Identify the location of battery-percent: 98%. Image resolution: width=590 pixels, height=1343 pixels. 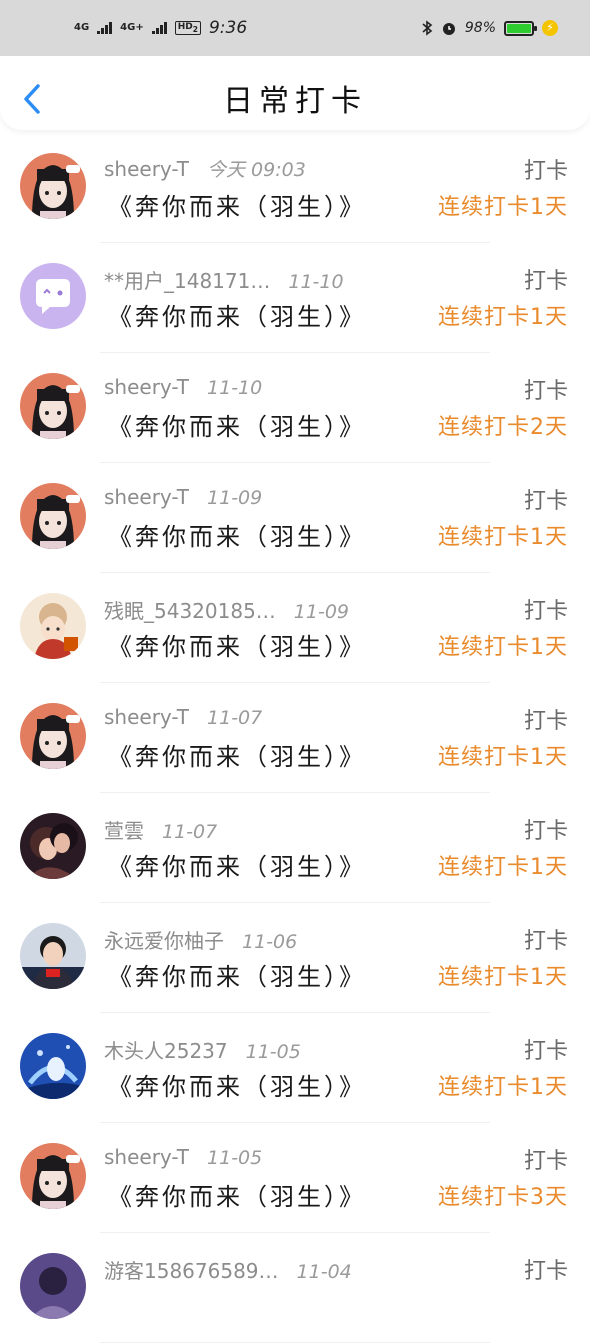
(480, 28).